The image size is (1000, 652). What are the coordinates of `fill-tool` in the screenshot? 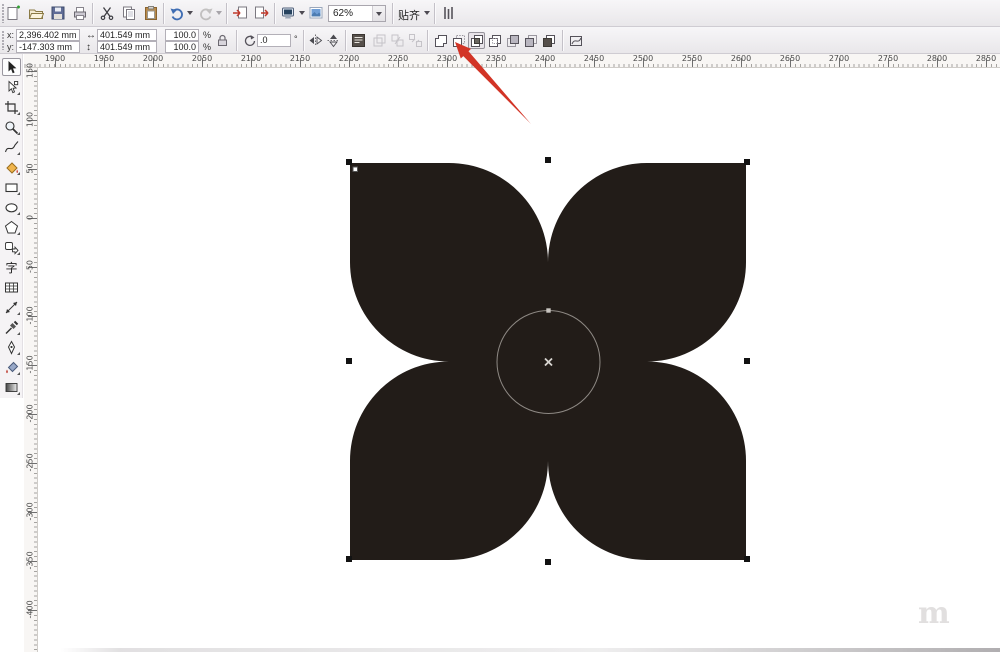 It's located at (11, 367).